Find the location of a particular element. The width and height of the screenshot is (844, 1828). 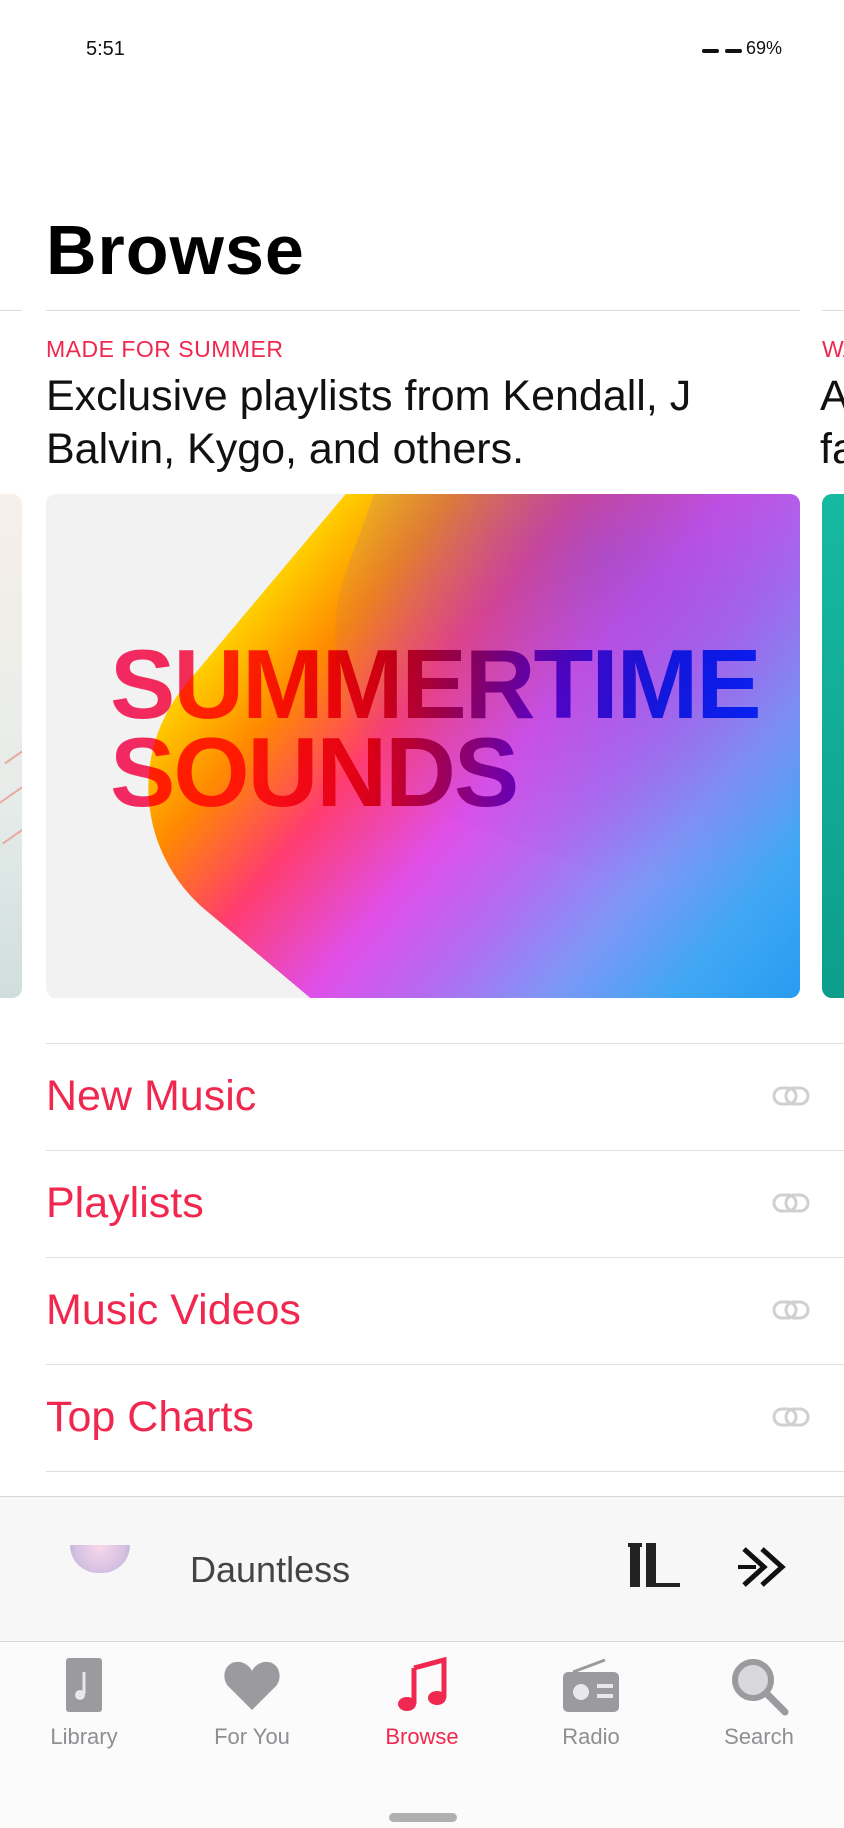

page-title: Browse is located at coordinates (175, 250).